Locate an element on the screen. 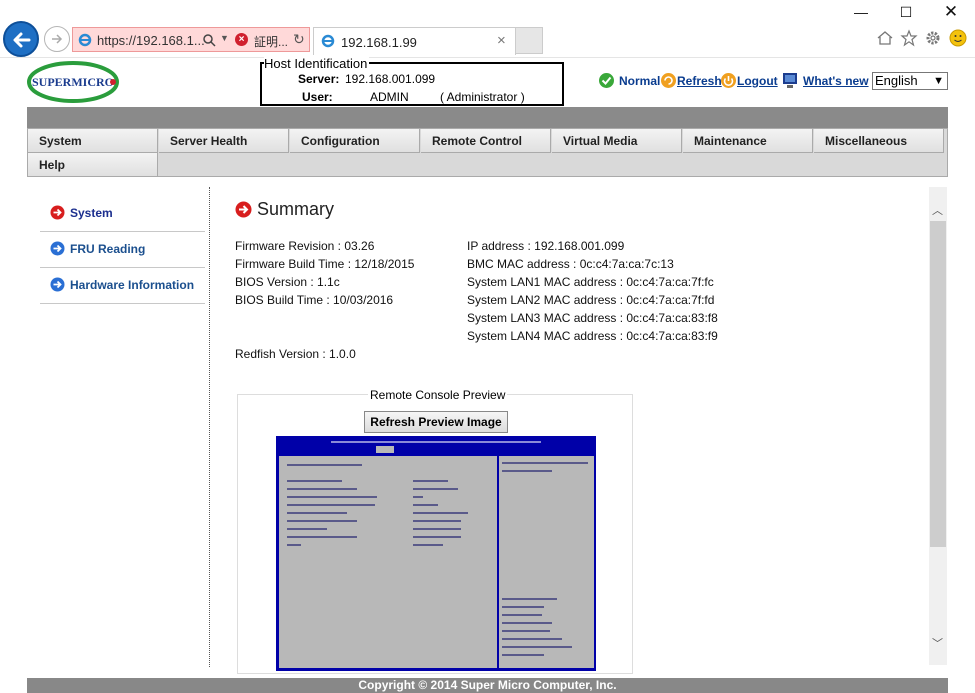  gear-icon is located at coordinates (933, 38).